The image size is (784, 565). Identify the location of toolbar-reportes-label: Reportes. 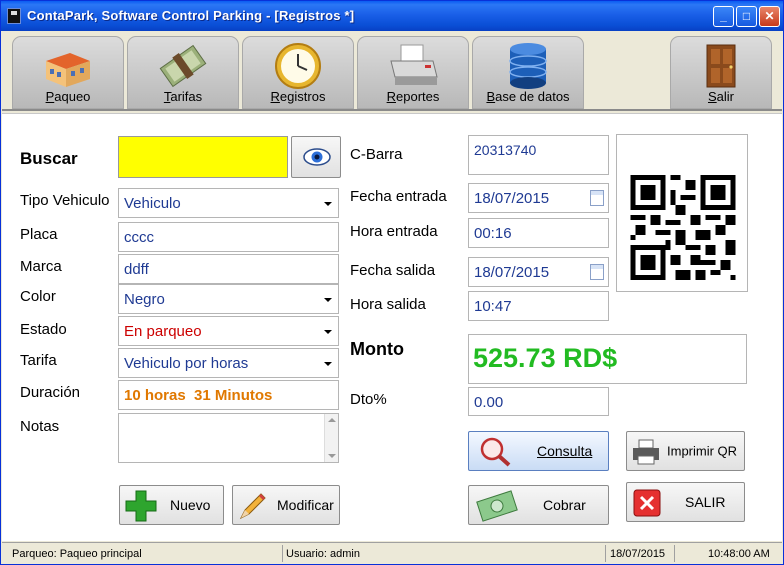
(413, 96).